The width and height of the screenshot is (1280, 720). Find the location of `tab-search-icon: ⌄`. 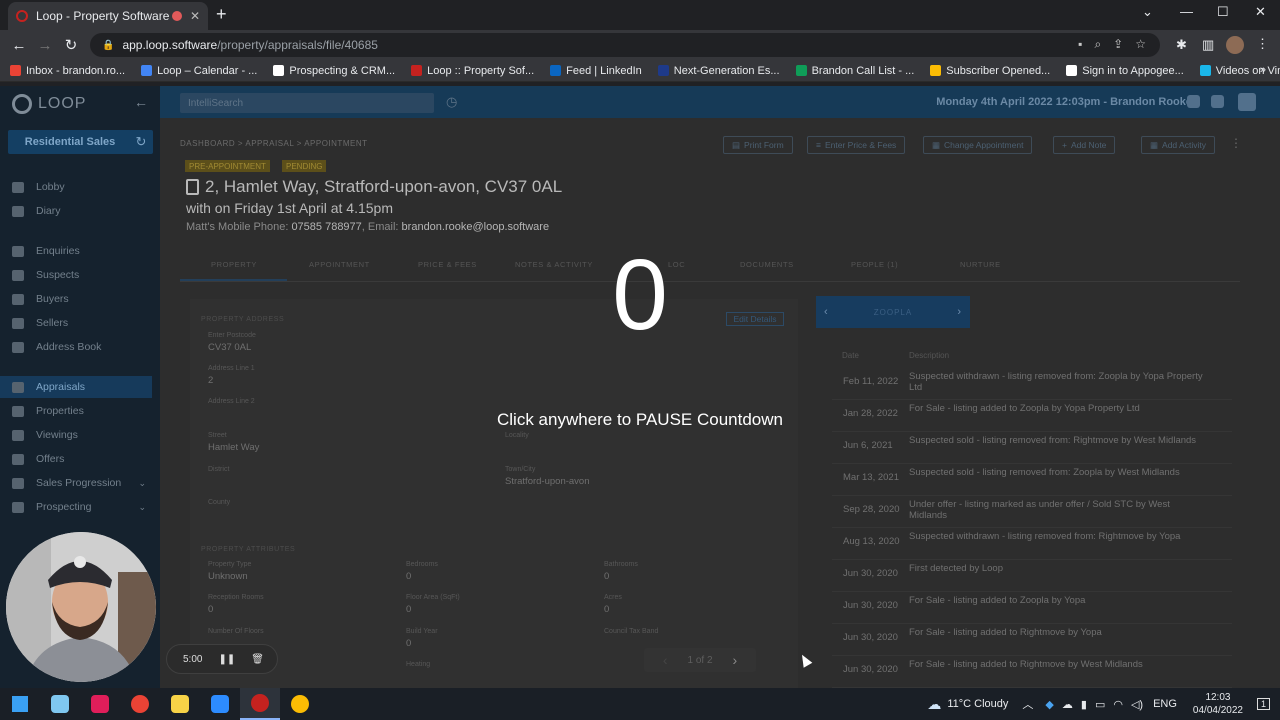

tab-search-icon: ⌄ is located at coordinates (1147, 12).